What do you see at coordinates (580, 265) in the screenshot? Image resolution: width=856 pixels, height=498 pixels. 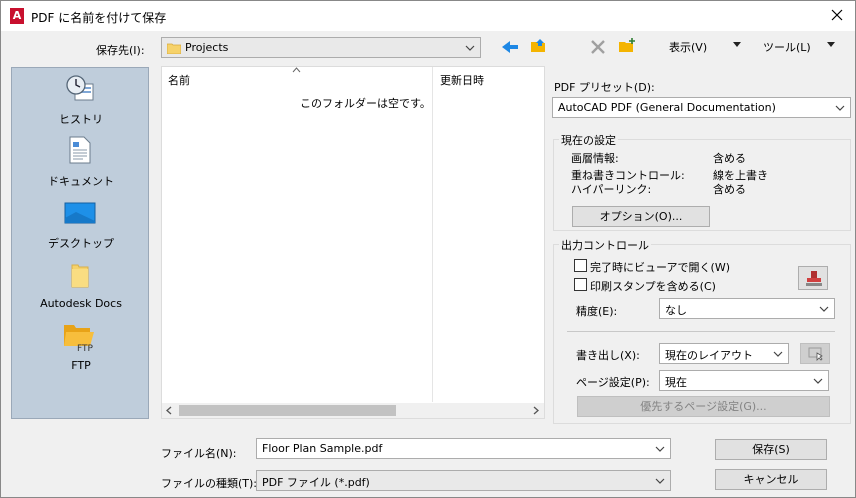 I see `open-viewer-checkbox` at bounding box center [580, 265].